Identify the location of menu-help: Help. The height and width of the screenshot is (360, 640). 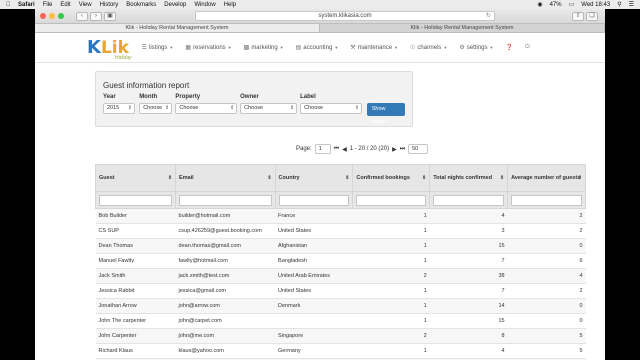
(230, 5).